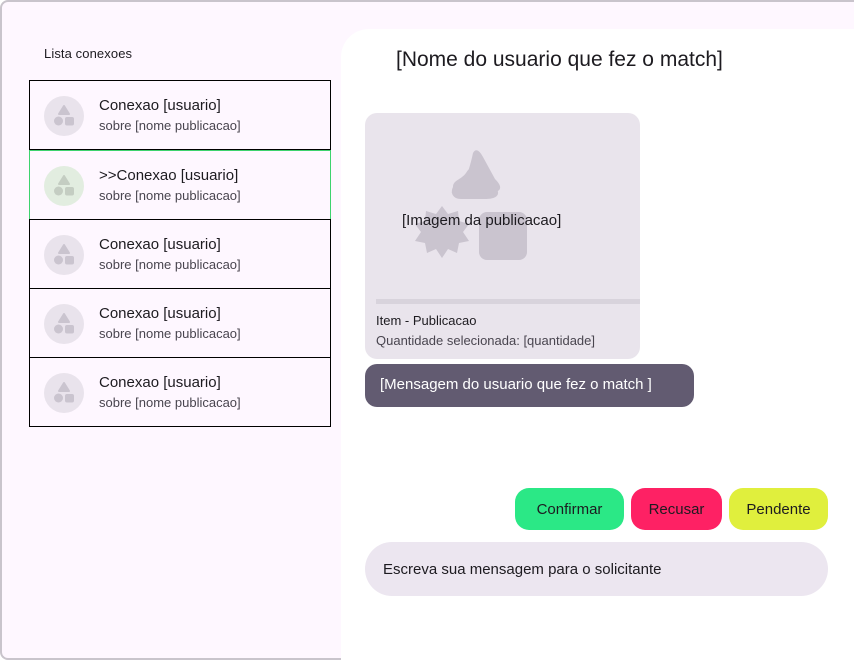 The width and height of the screenshot is (854, 660). Describe the element at coordinates (508, 301) in the screenshot. I see `card-divider` at that location.